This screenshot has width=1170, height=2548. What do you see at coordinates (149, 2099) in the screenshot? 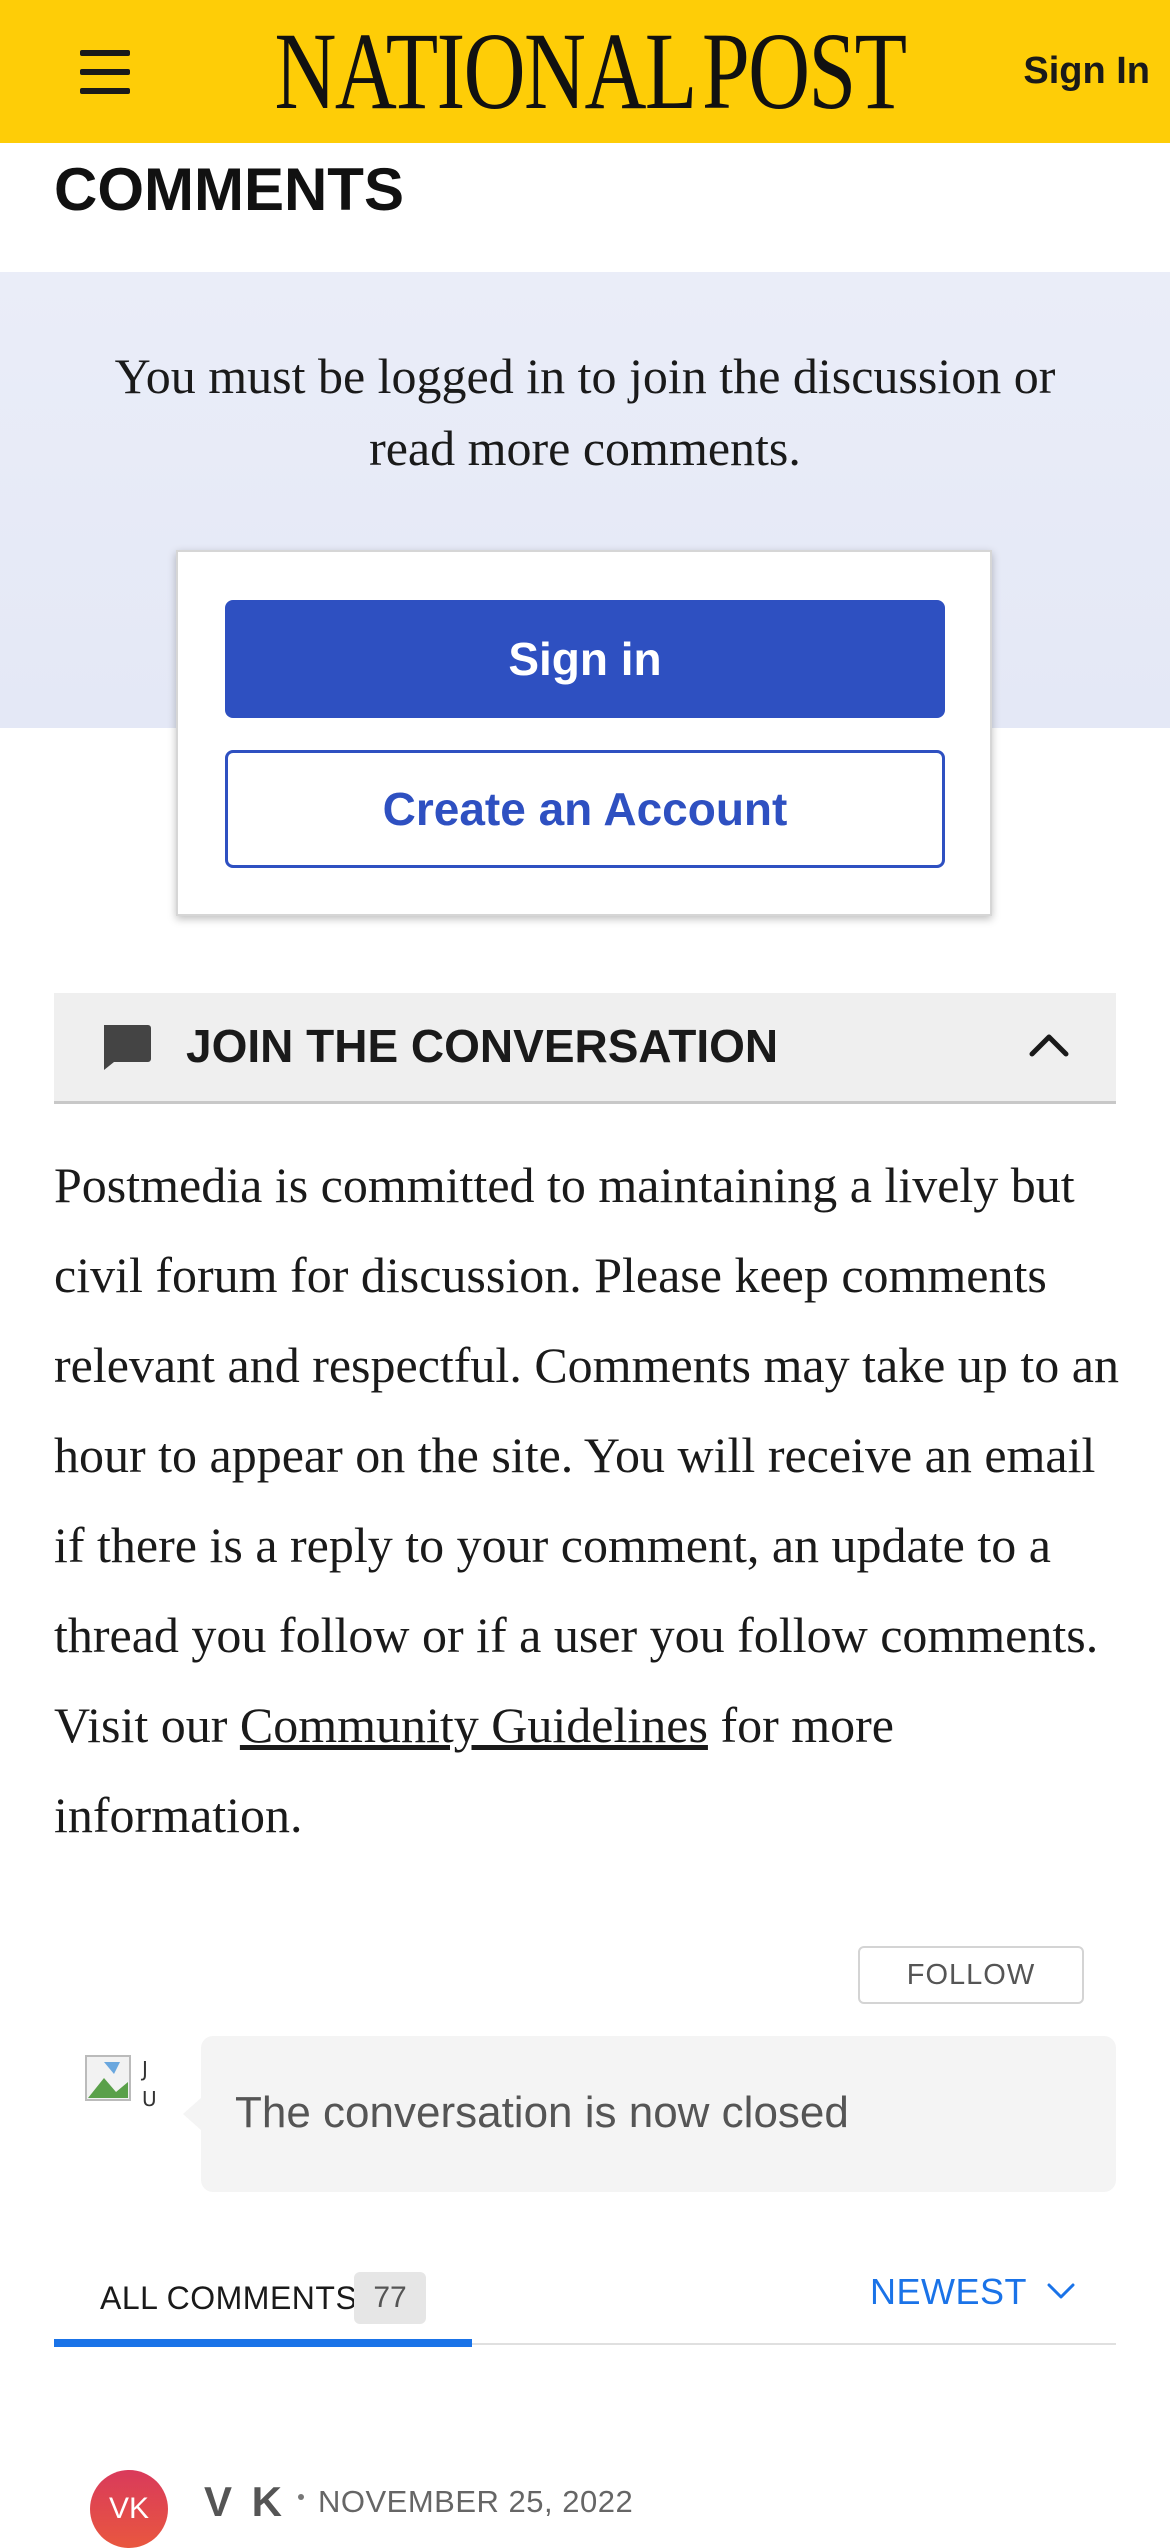
I see `svg-text: U` at bounding box center [149, 2099].